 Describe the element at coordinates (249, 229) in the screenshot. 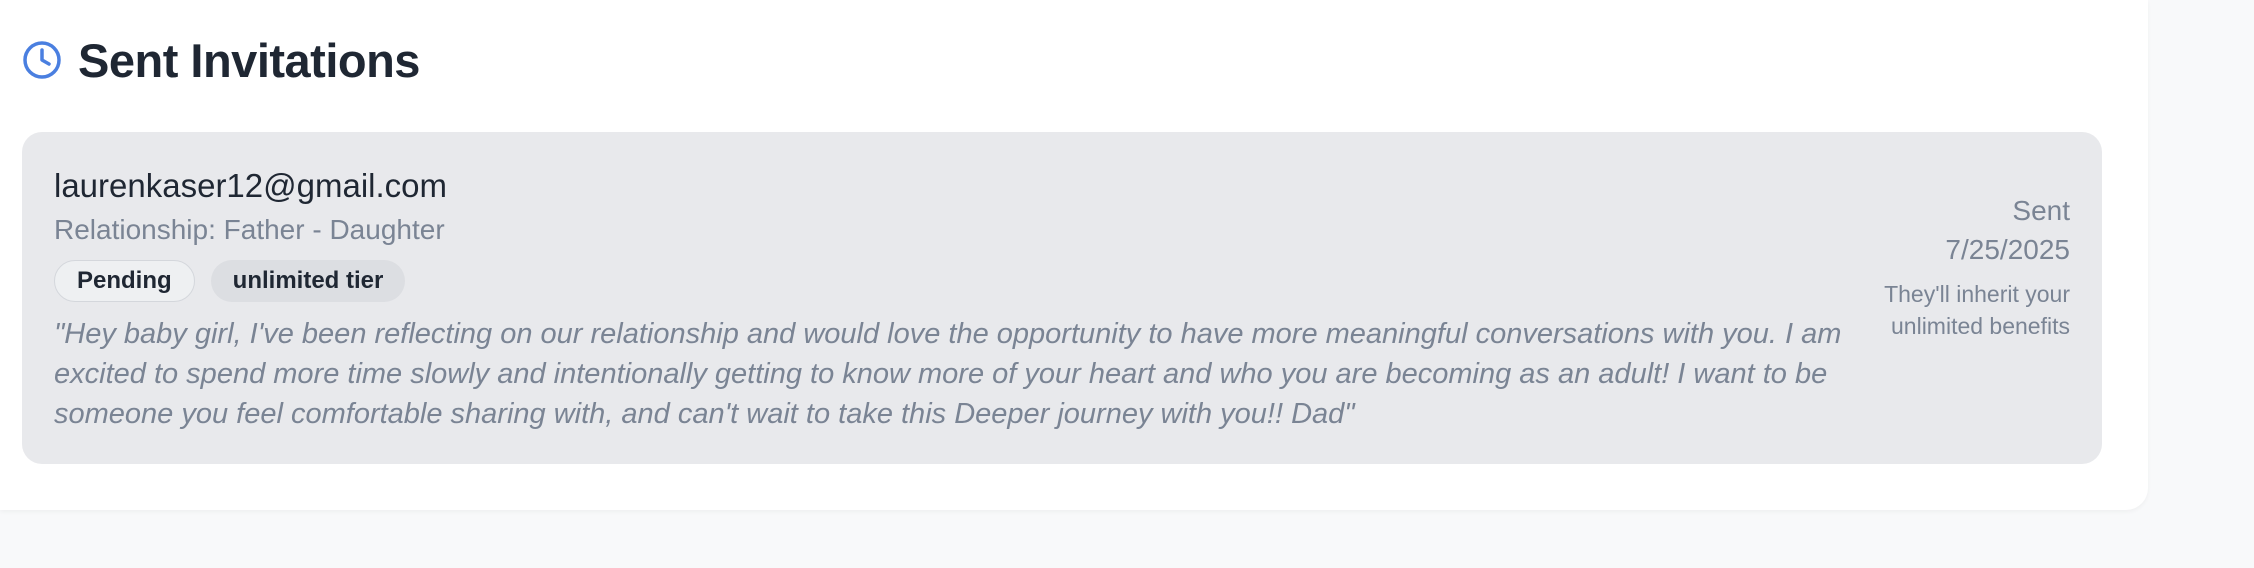

I see `relationship-label: Relationship: Father - Daughter` at that location.